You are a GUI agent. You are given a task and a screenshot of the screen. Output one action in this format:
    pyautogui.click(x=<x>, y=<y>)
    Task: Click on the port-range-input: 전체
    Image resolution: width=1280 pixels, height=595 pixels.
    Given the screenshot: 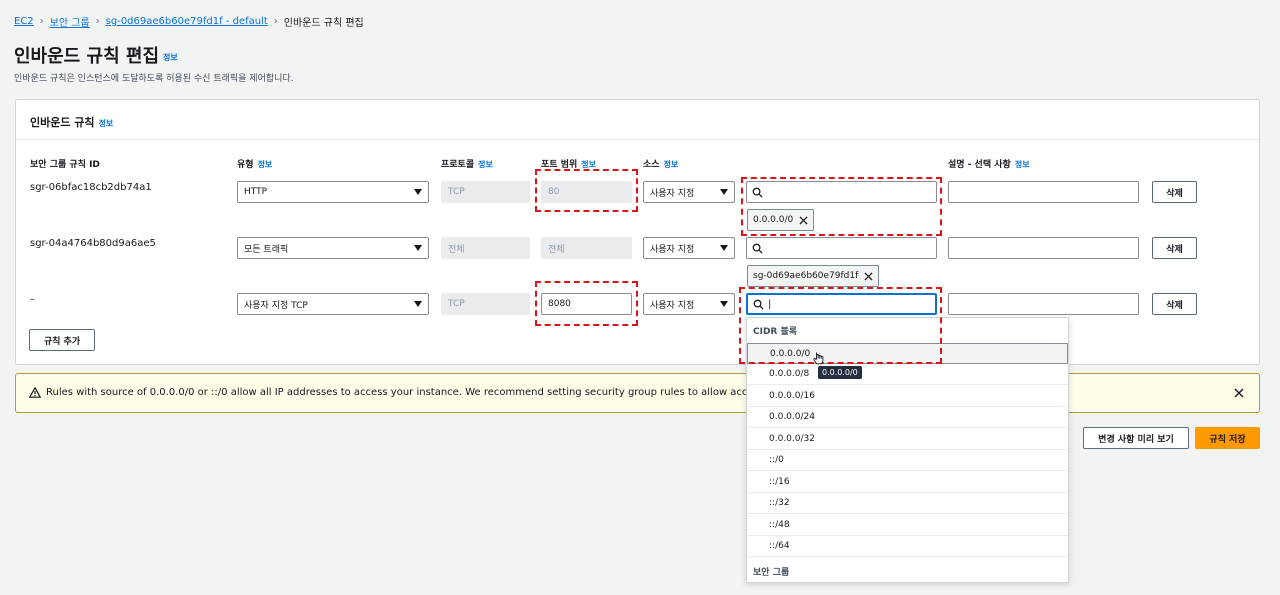 What is the action you would take?
    pyautogui.click(x=586, y=248)
    